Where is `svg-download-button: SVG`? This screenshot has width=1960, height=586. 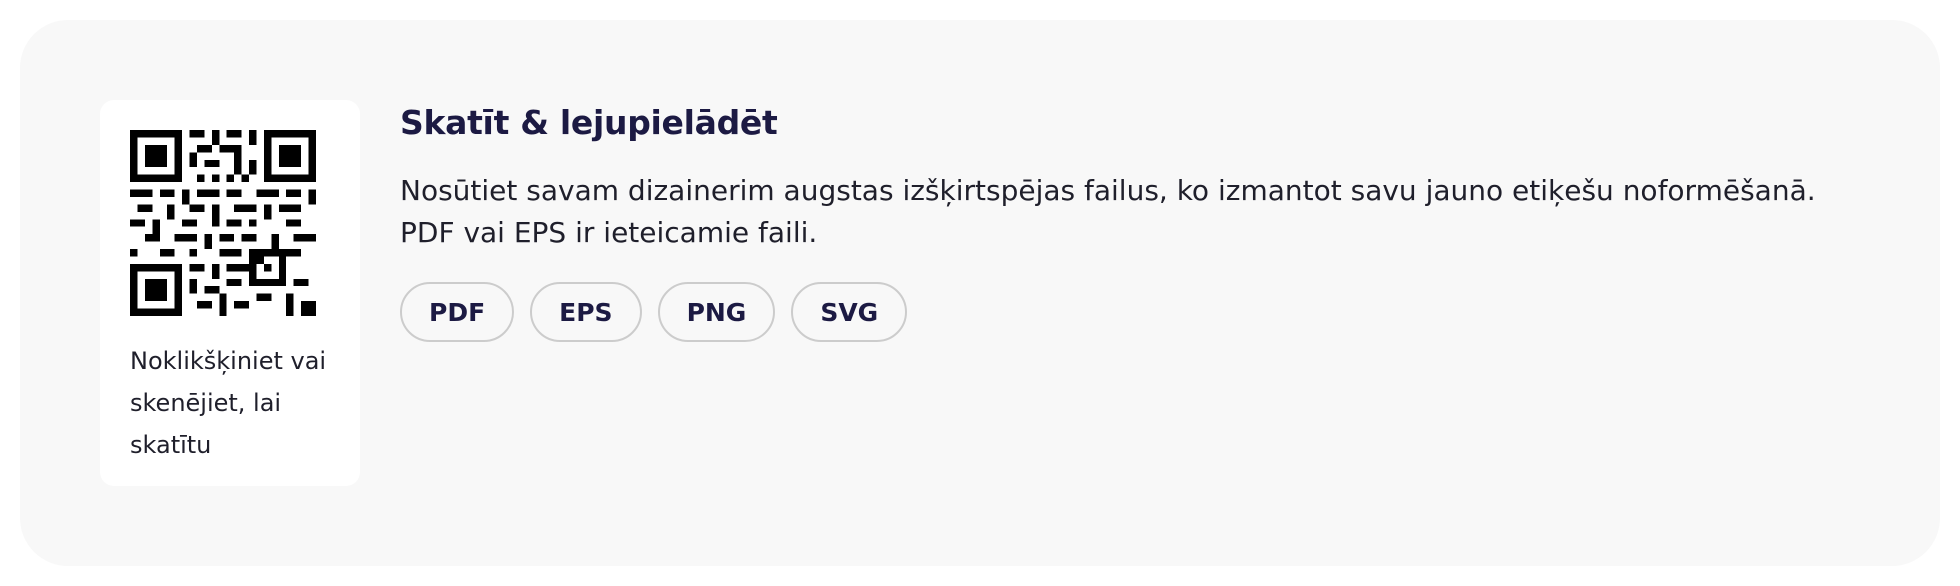 svg-download-button: SVG is located at coordinates (849, 312).